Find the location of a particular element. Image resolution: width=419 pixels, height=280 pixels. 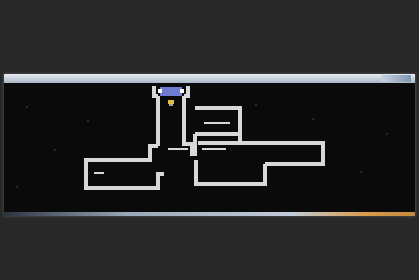

window-title-bar is located at coordinates (209, 78).